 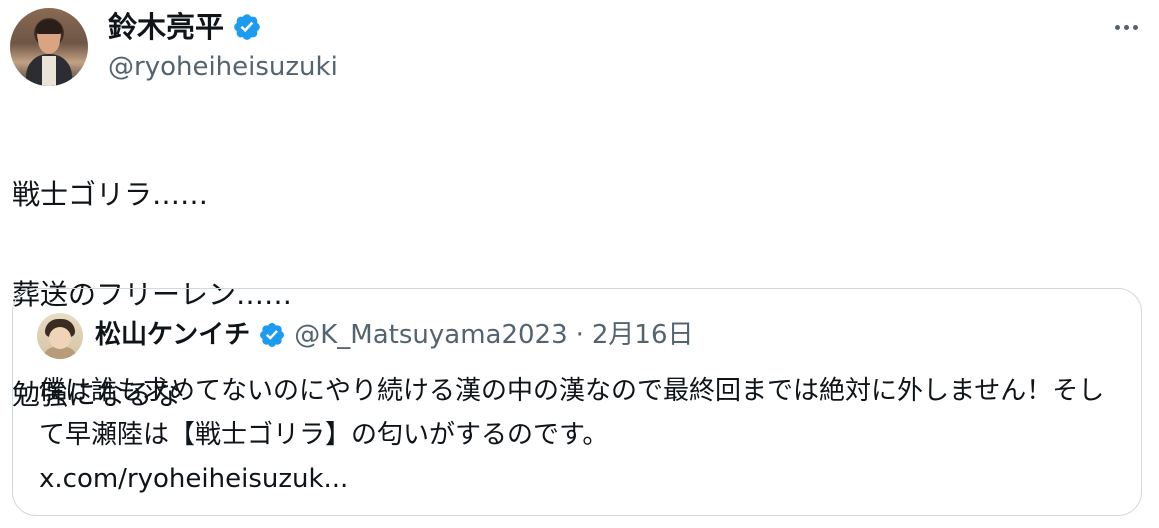 I want to click on quoted-display-name: 松山ケンイチ, so click(x=172, y=335).